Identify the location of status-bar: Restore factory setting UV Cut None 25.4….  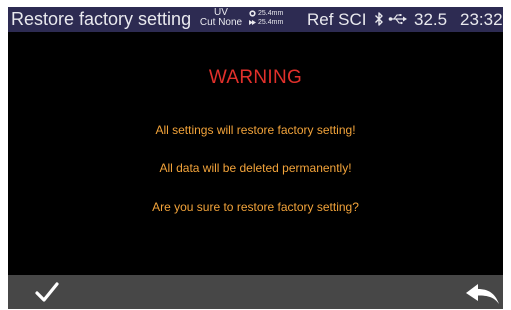
(255, 19).